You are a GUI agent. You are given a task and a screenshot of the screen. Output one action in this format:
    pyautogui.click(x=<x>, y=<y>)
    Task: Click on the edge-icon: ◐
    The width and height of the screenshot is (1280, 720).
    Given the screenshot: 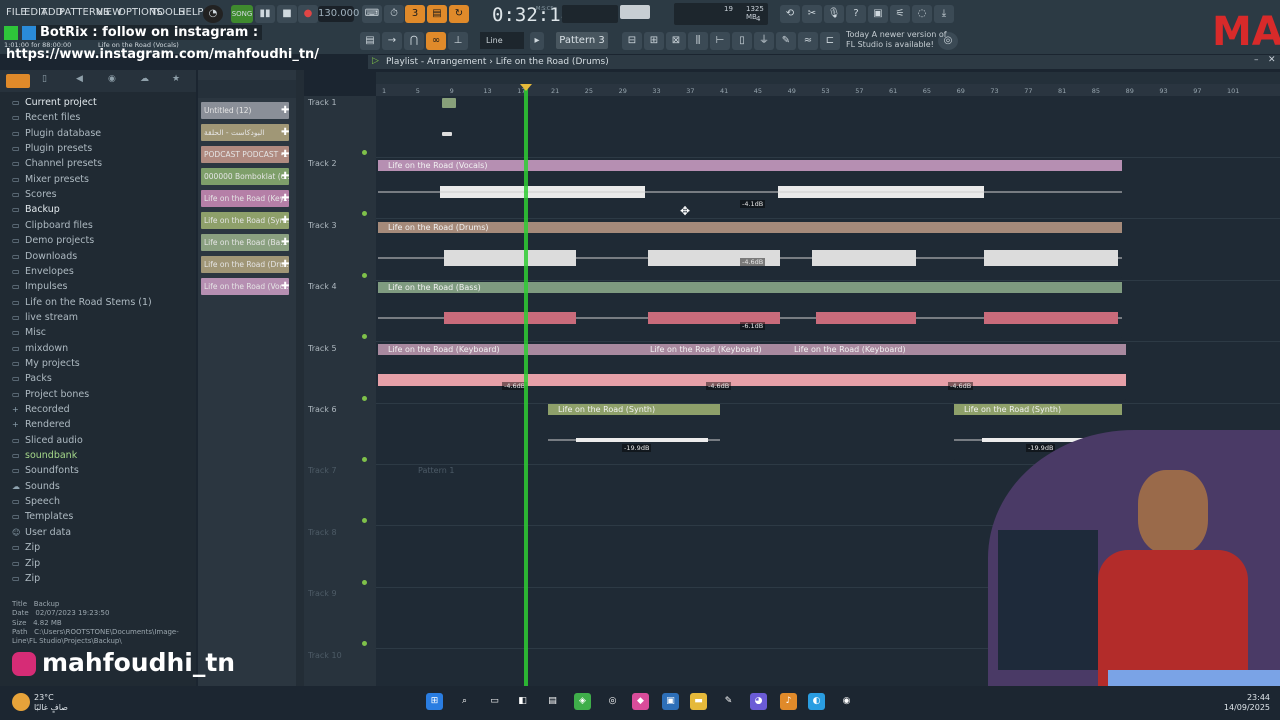 What is the action you would take?
    pyautogui.click(x=816, y=701)
    